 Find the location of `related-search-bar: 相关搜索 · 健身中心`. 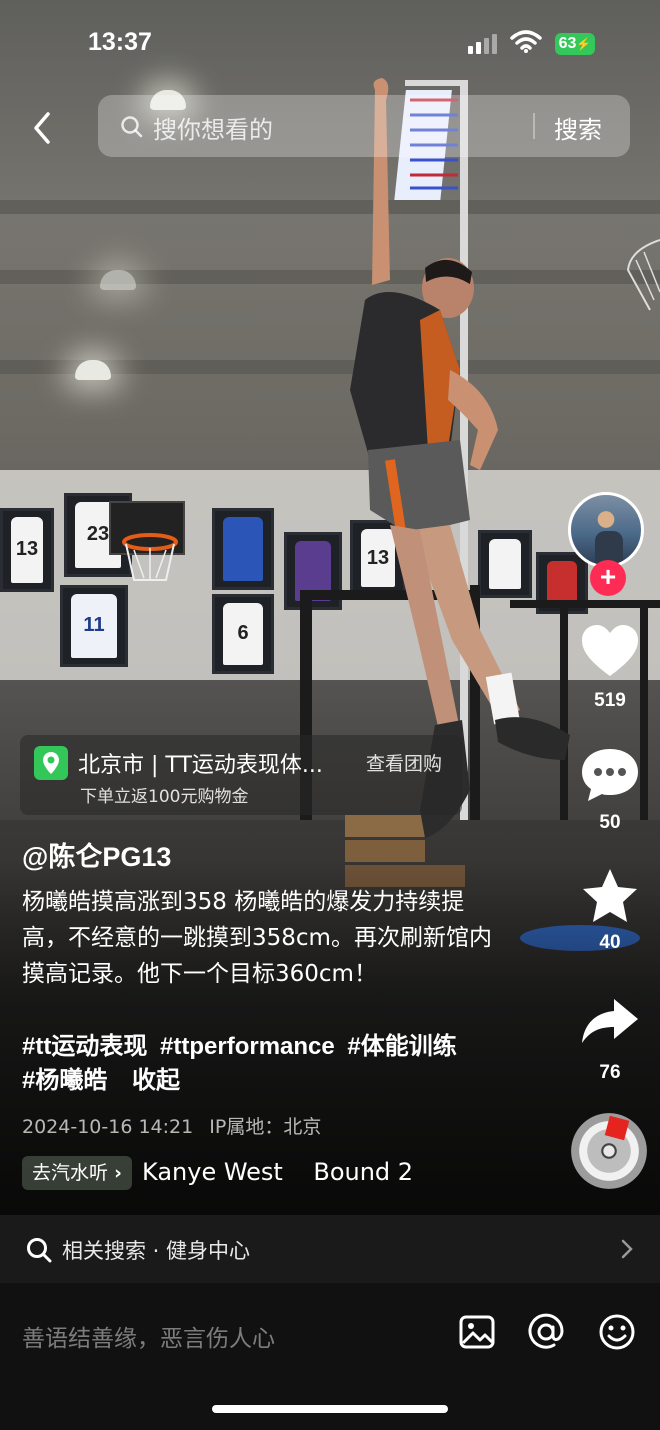

related-search-bar: 相关搜索 · 健身中心 is located at coordinates (330, 1249).